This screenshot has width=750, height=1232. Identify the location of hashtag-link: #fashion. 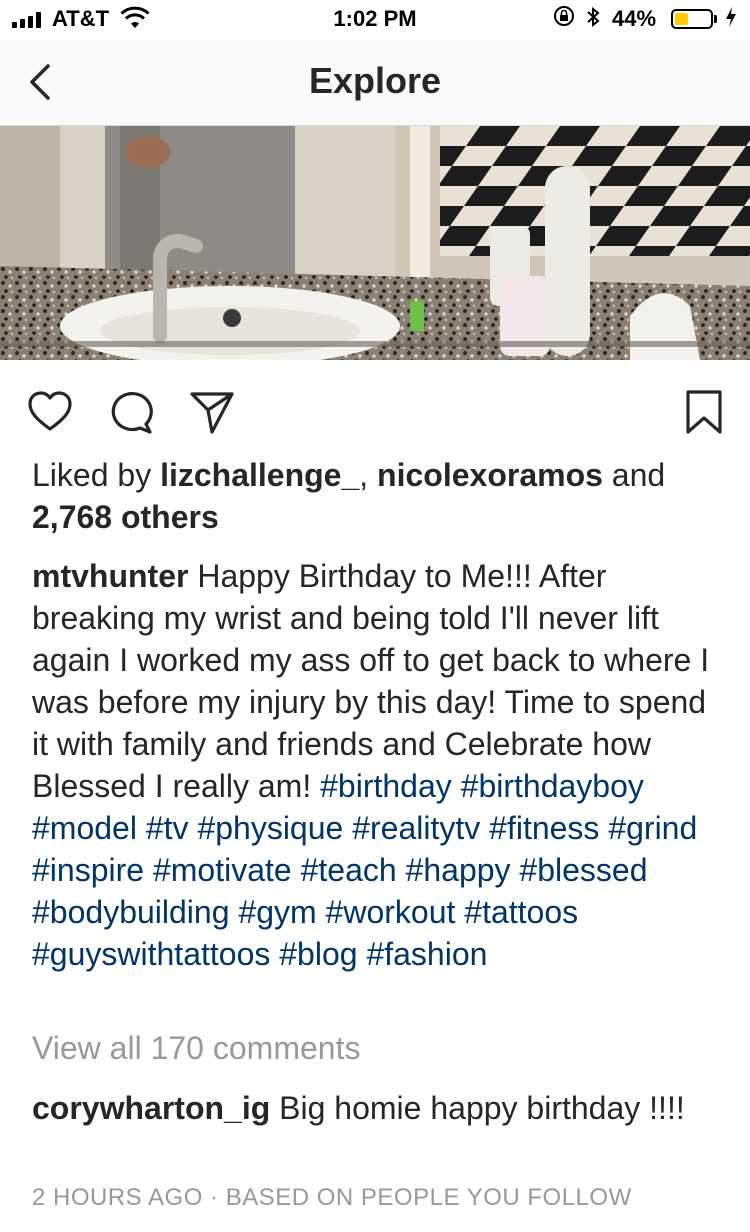
(426, 954).